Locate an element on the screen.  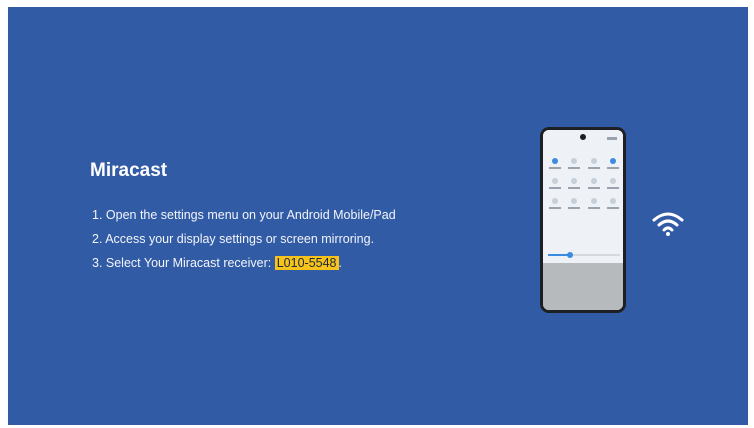
quick-settings-grid is located at coordinates (584, 188).